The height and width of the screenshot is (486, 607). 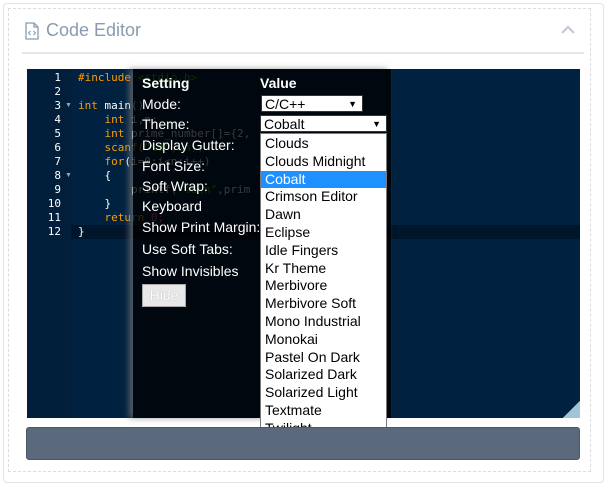 I want to click on line-number: 2, so click(x=57, y=91).